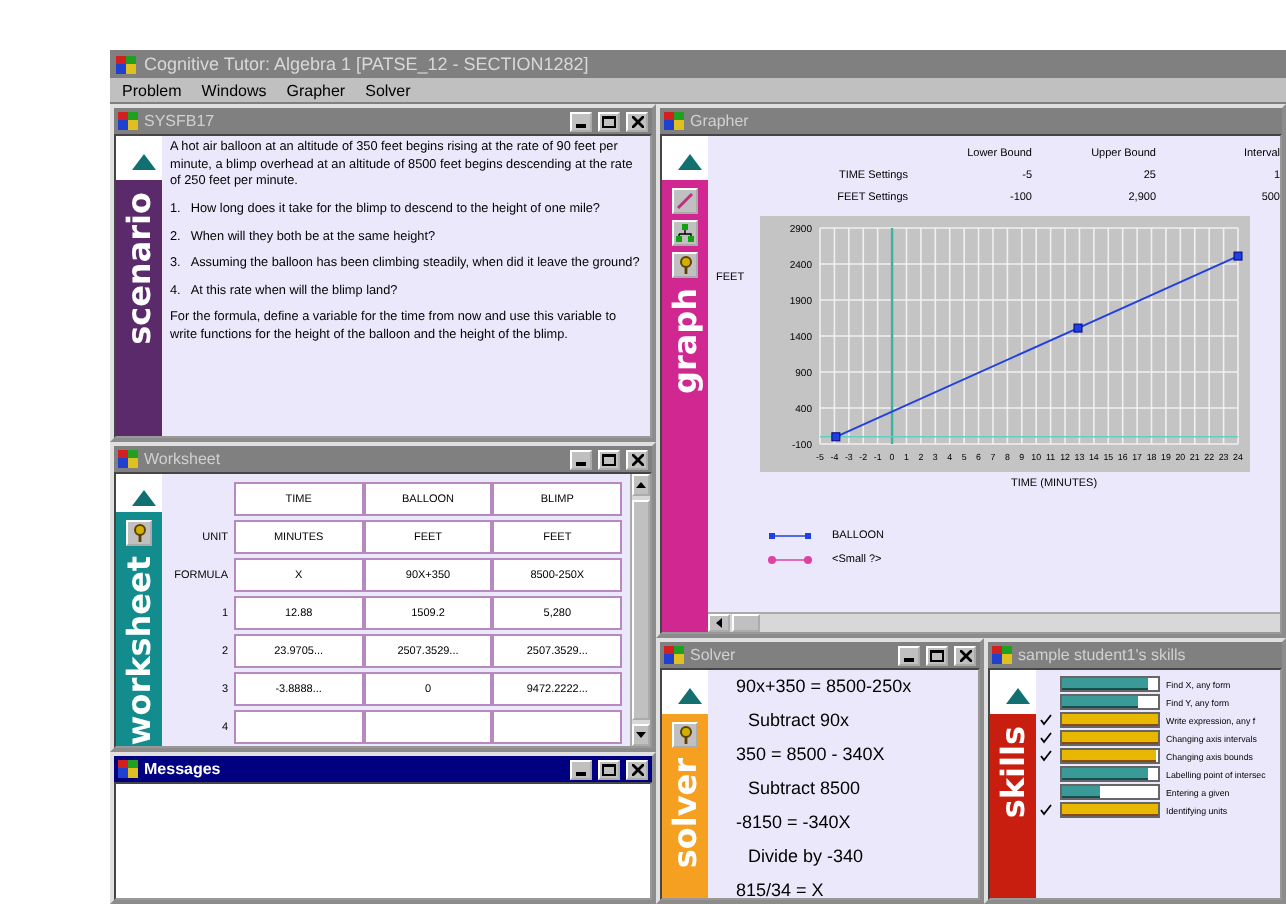 This screenshot has height=904, width=1286. What do you see at coordinates (685, 201) in the screenshot?
I see `line-tool-icon` at bounding box center [685, 201].